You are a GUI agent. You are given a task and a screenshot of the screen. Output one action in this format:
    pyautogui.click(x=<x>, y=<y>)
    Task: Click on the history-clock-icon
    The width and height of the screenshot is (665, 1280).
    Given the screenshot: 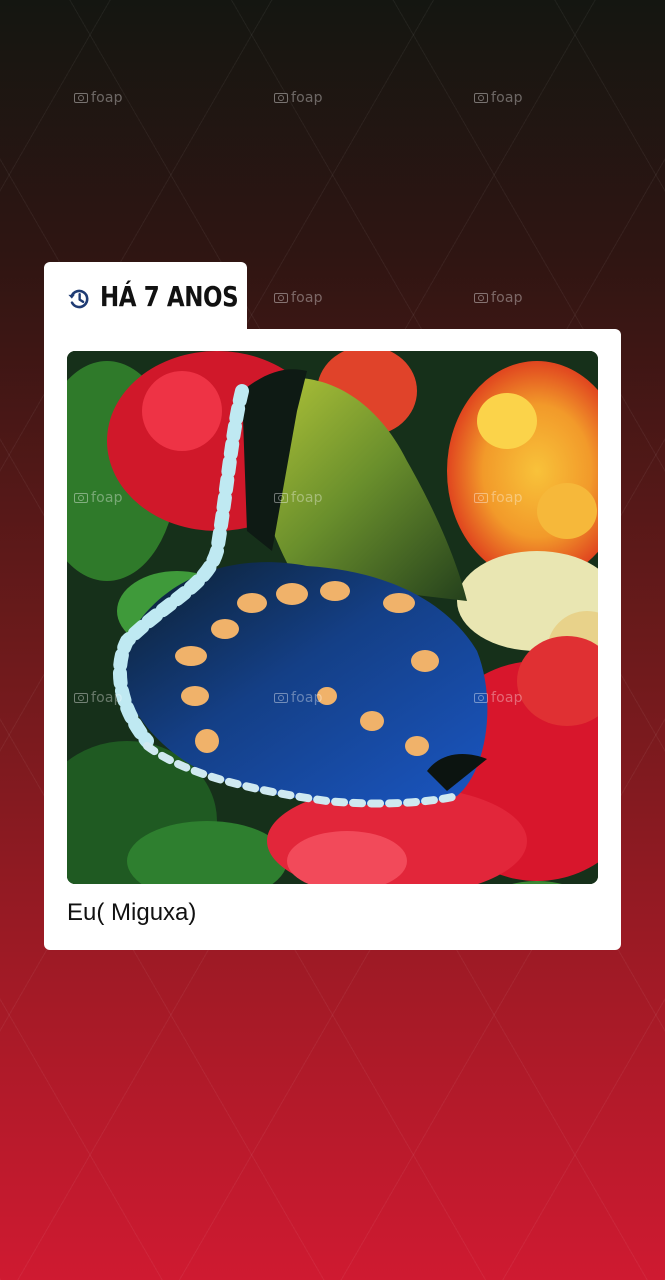 What is the action you would take?
    pyautogui.click(x=79, y=299)
    